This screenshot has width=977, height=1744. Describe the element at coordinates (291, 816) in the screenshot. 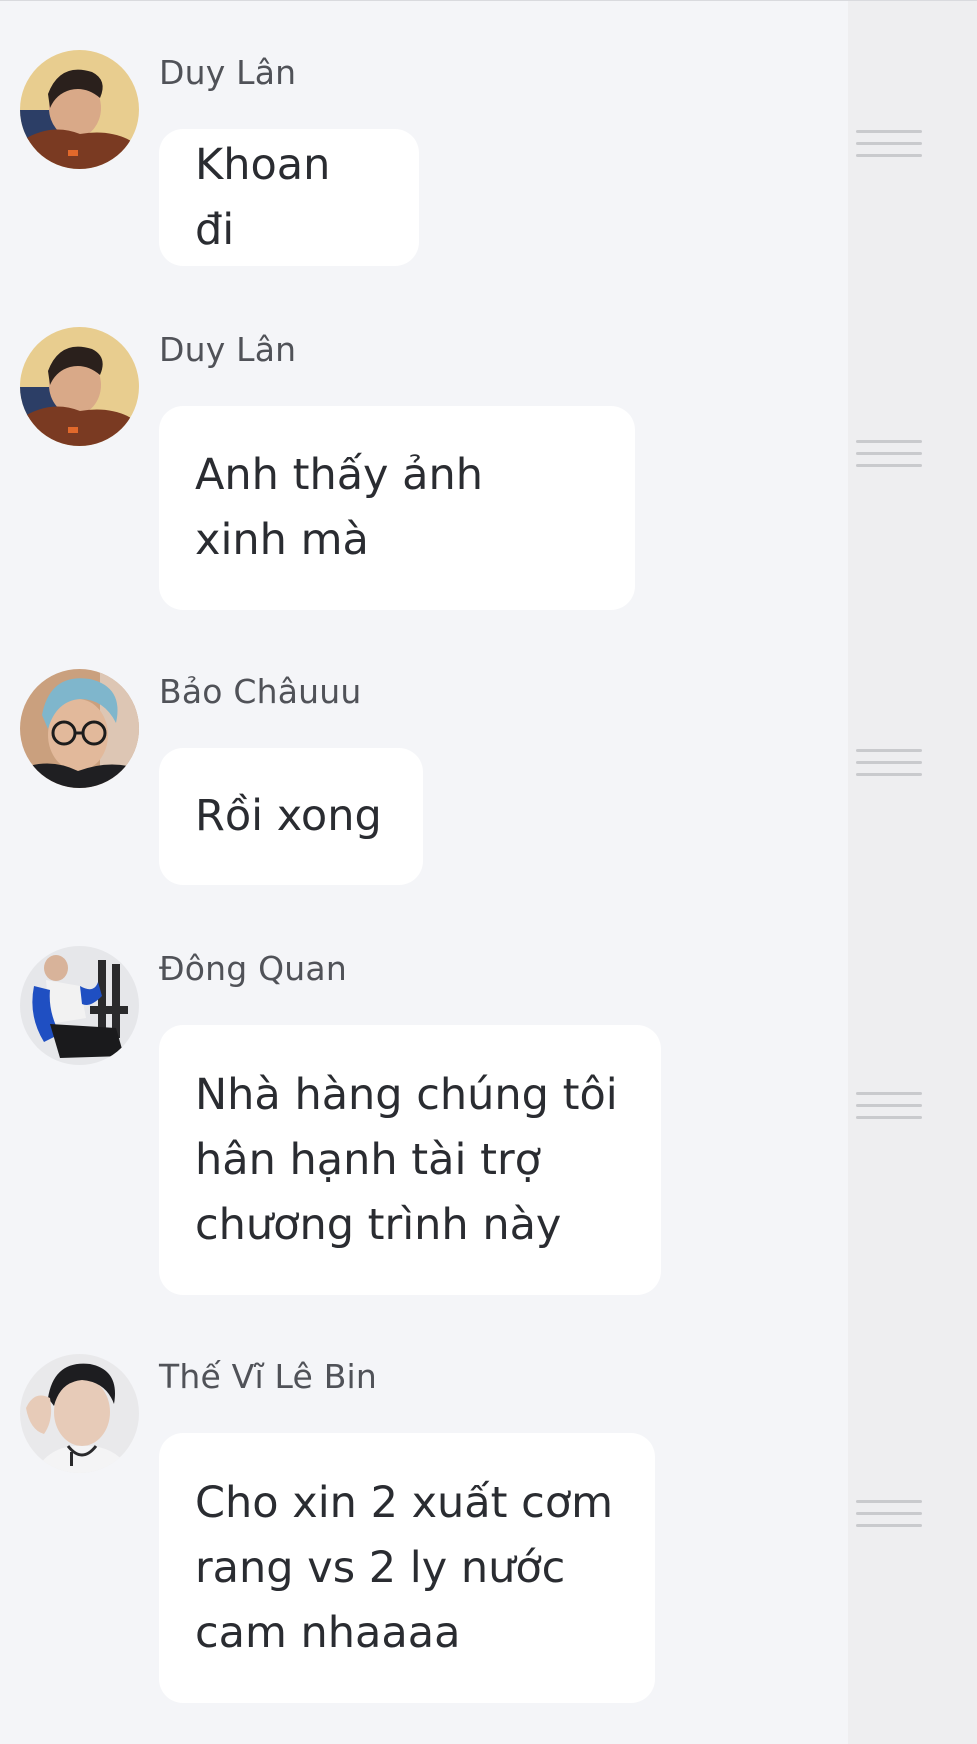

I see `message-bubble: Rồi xong` at that location.